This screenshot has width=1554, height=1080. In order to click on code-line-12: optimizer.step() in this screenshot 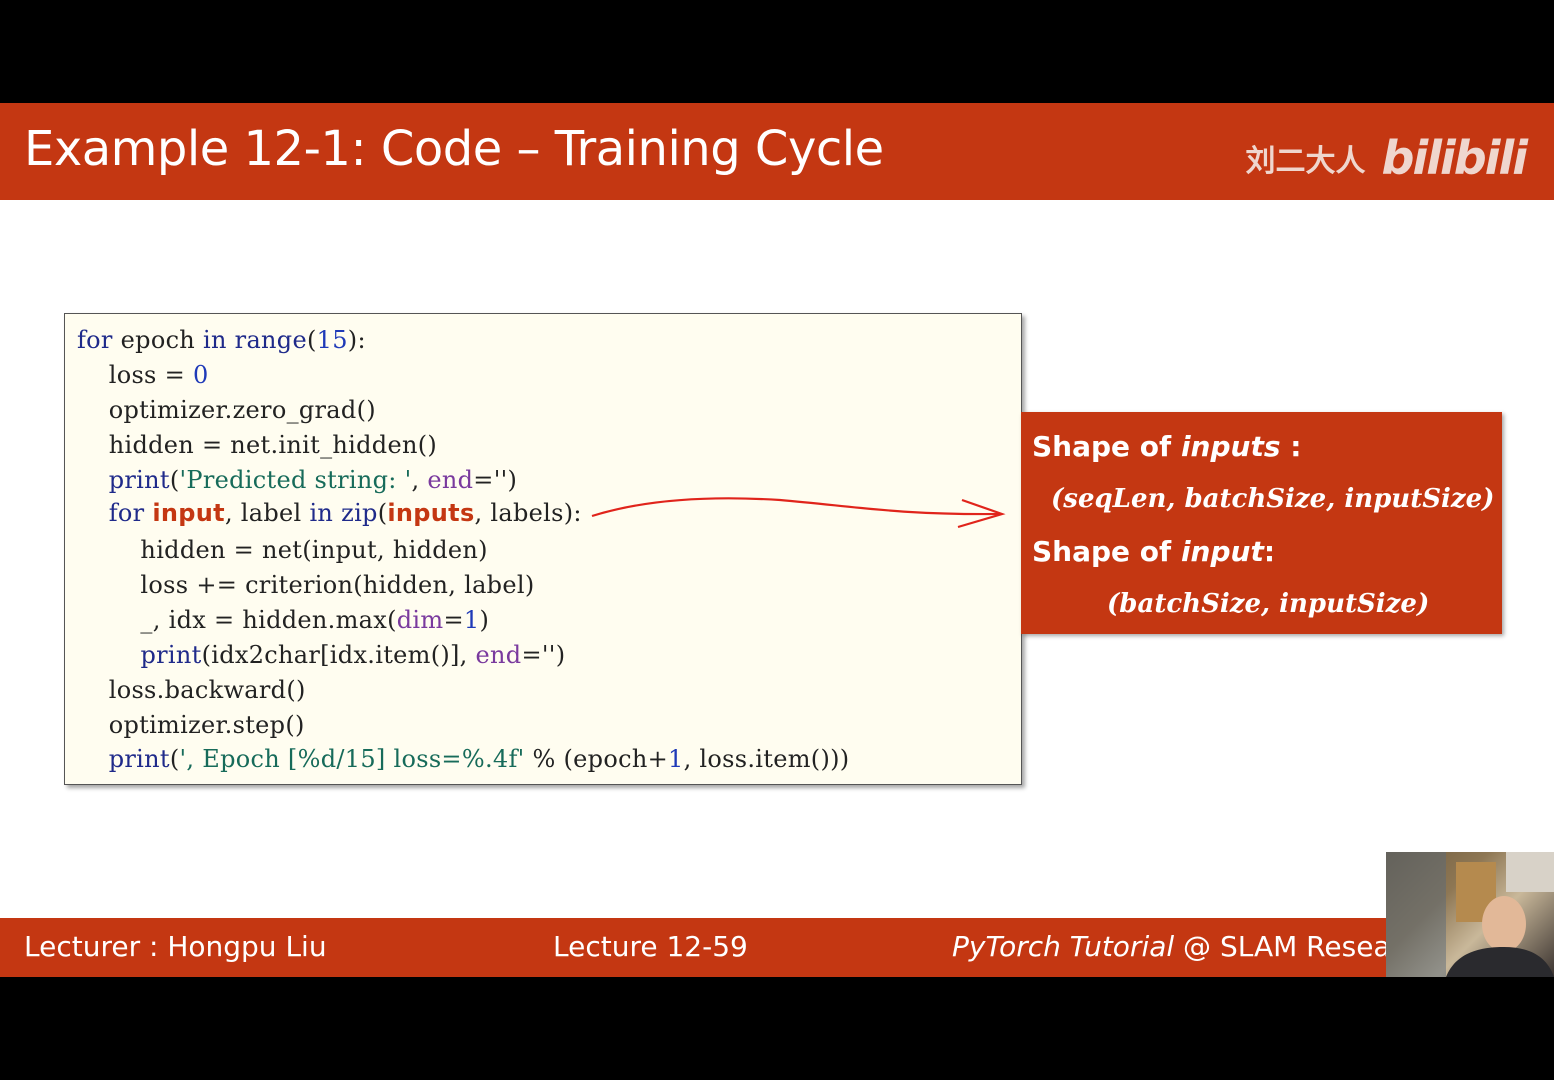, I will do `click(191, 725)`.